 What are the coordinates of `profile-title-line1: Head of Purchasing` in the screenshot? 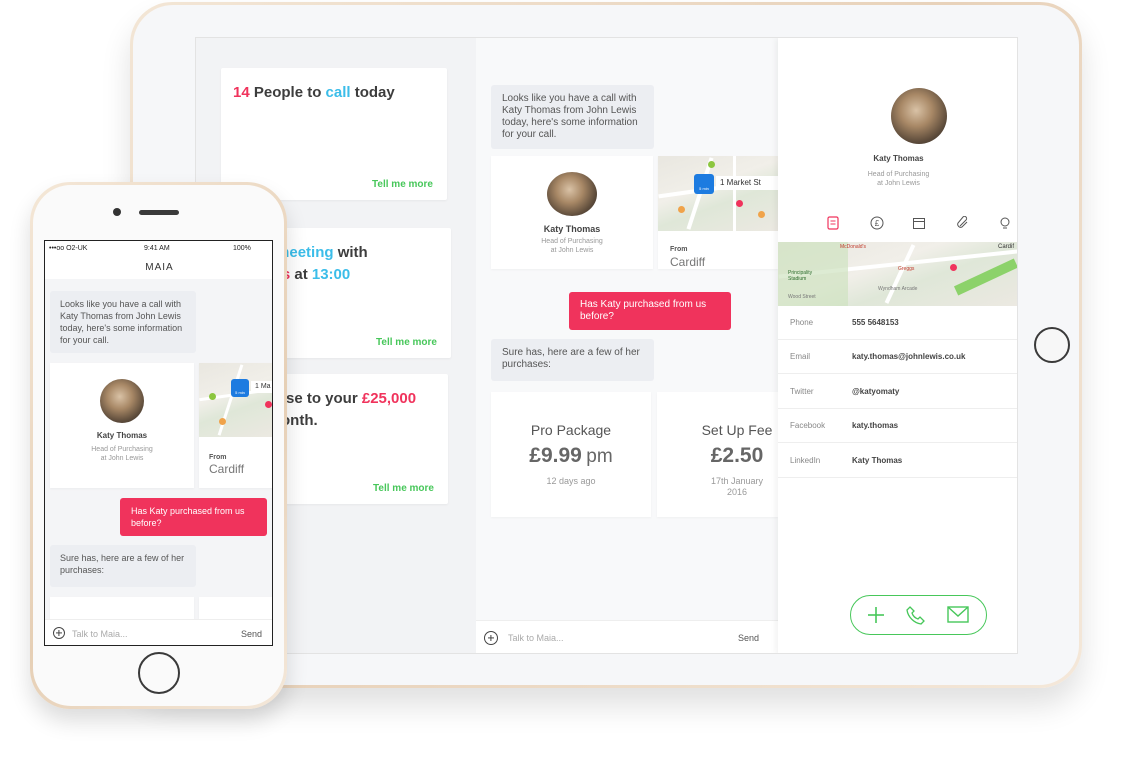 It's located at (898, 174).